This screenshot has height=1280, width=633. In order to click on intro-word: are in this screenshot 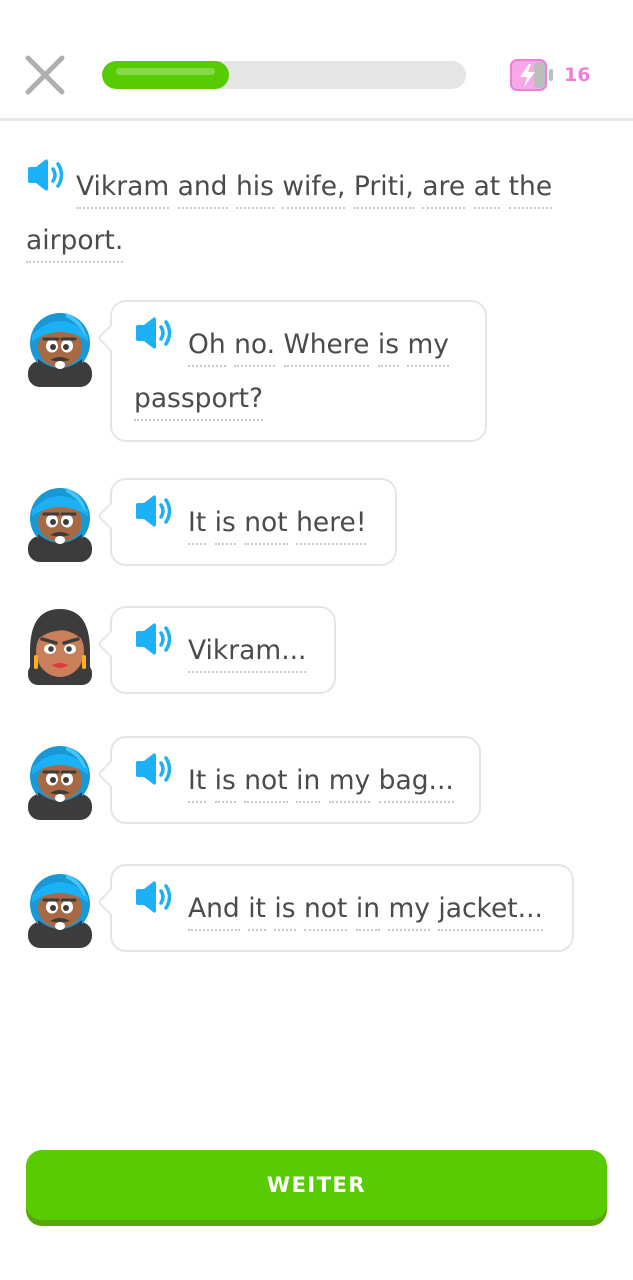, I will do `click(444, 189)`.